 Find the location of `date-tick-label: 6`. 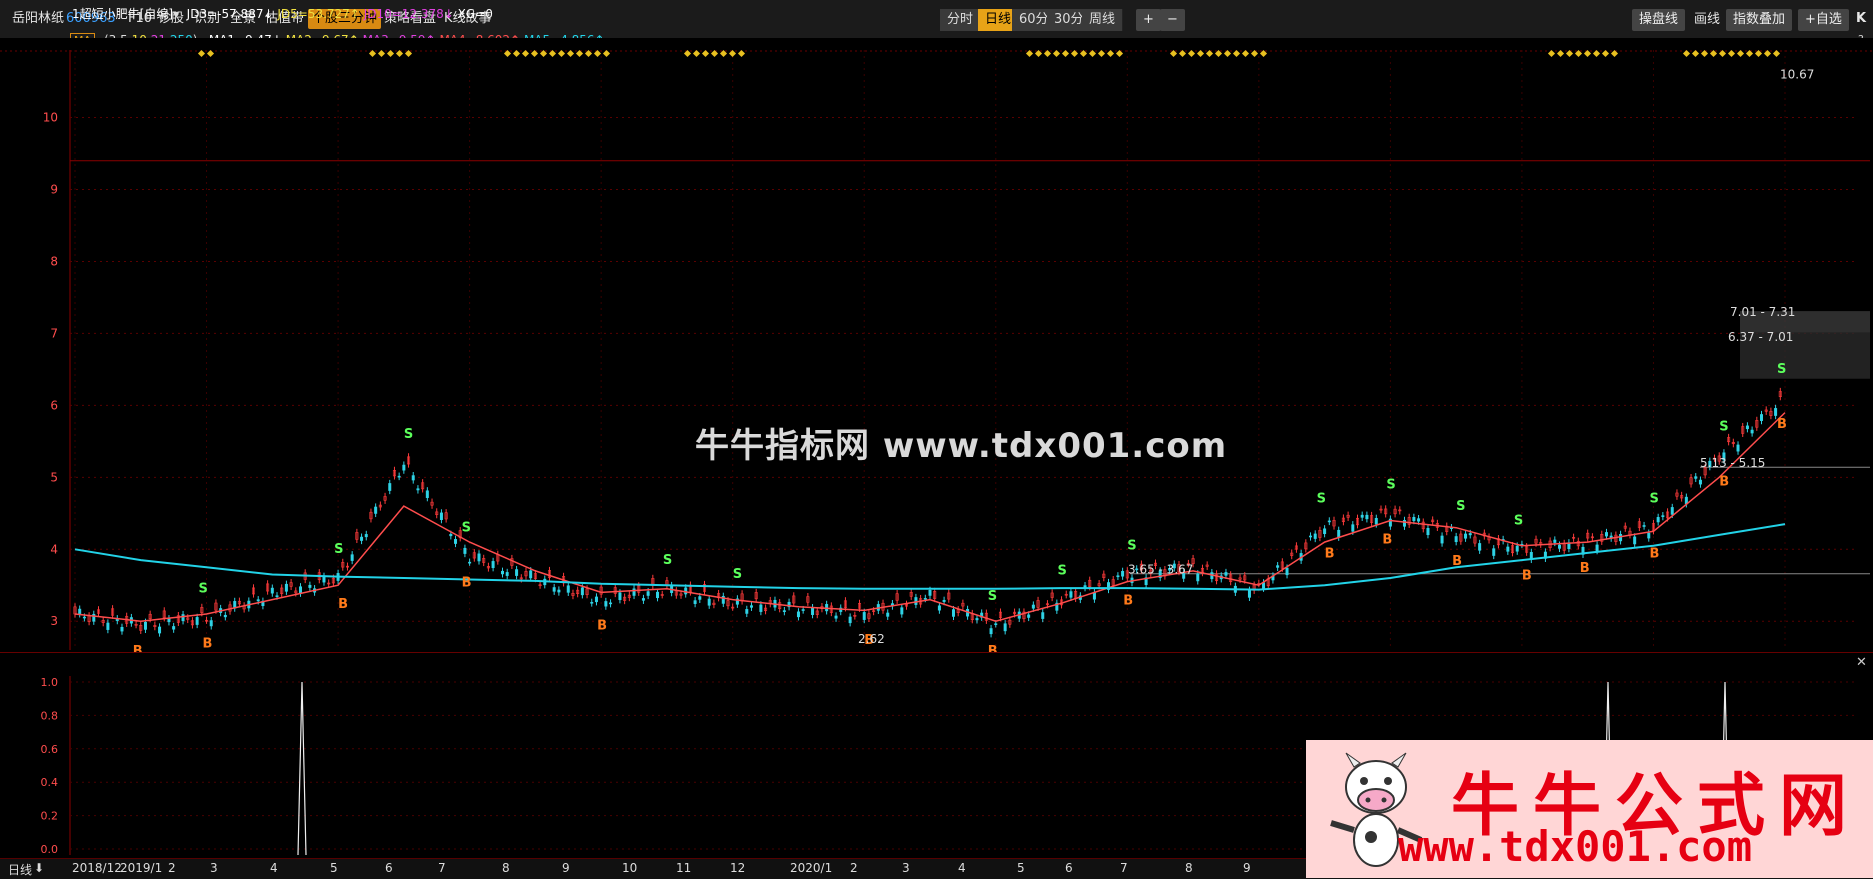

date-tick-label: 6 is located at coordinates (389, 868).